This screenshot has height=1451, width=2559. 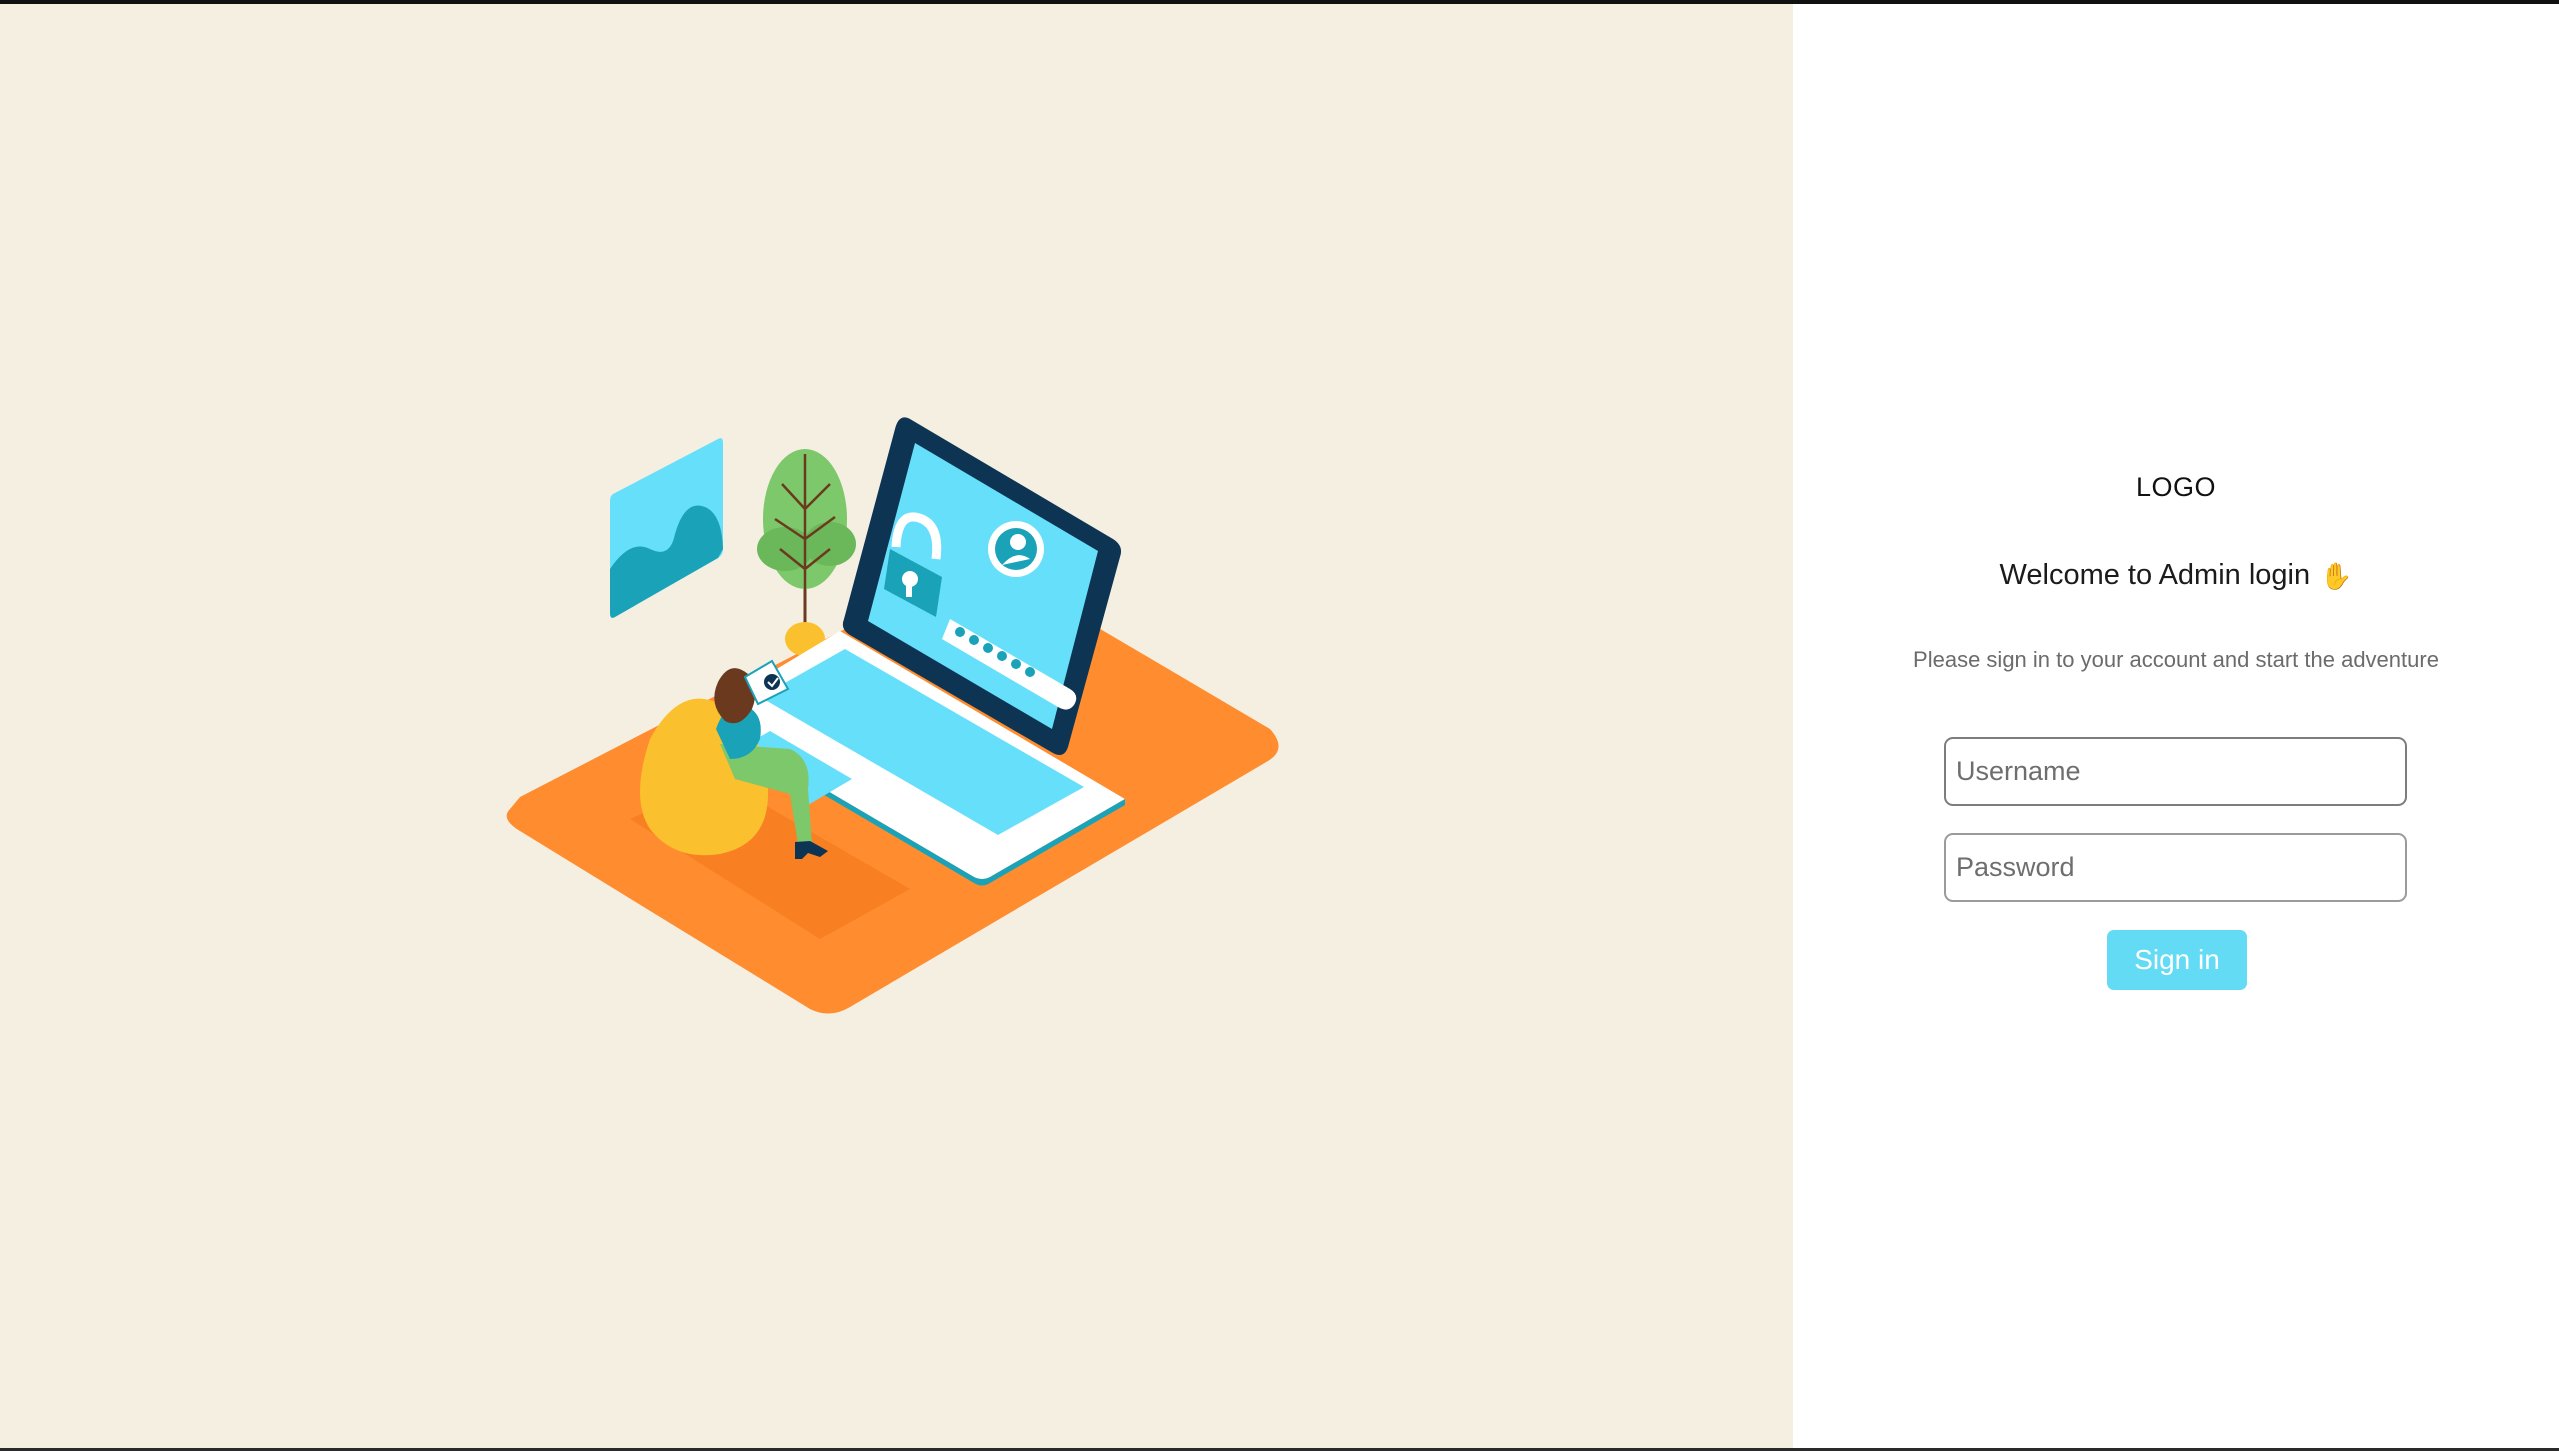 I want to click on password-input, so click(x=2175, y=867).